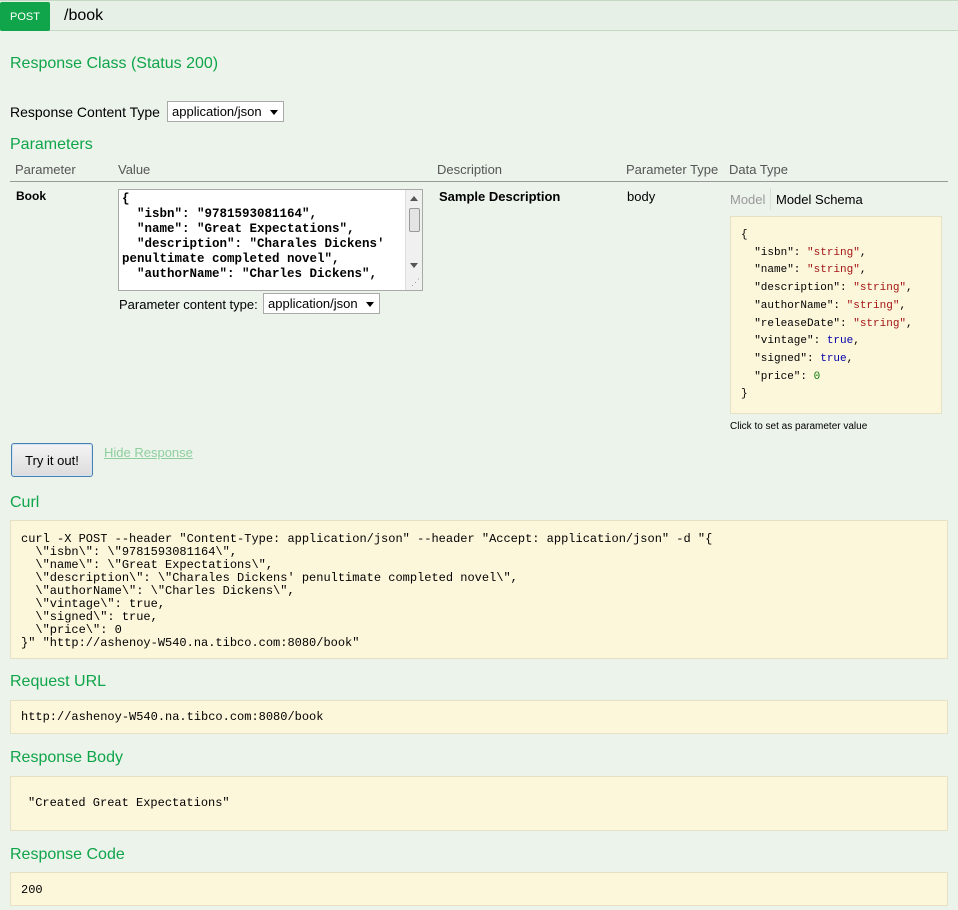 The height and width of the screenshot is (910, 958). Describe the element at coordinates (217, 111) in the screenshot. I see `response-content-type-value: application/json` at that location.